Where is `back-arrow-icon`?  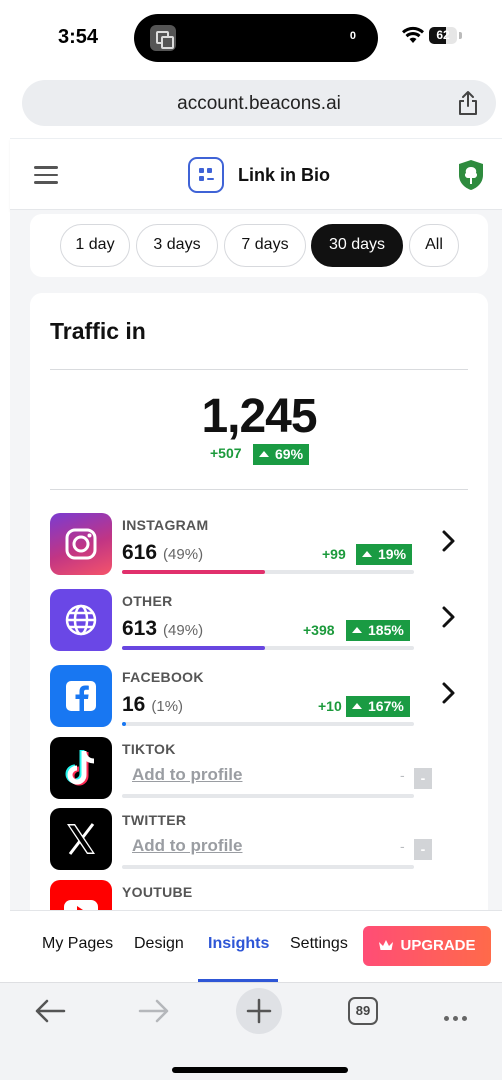 back-arrow-icon is located at coordinates (50, 1011).